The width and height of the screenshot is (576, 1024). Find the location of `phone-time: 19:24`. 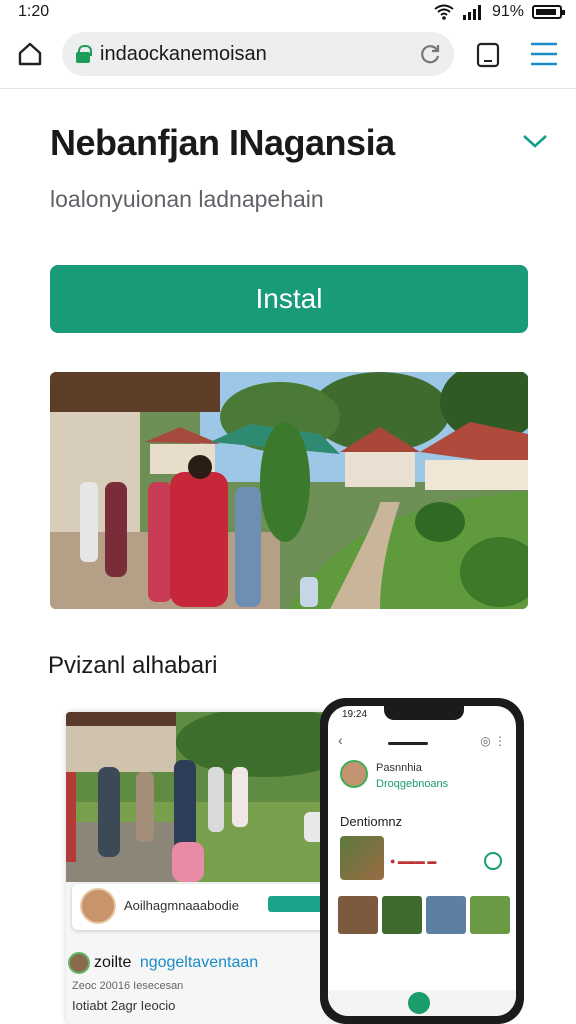

phone-time: 19:24 is located at coordinates (355, 714).